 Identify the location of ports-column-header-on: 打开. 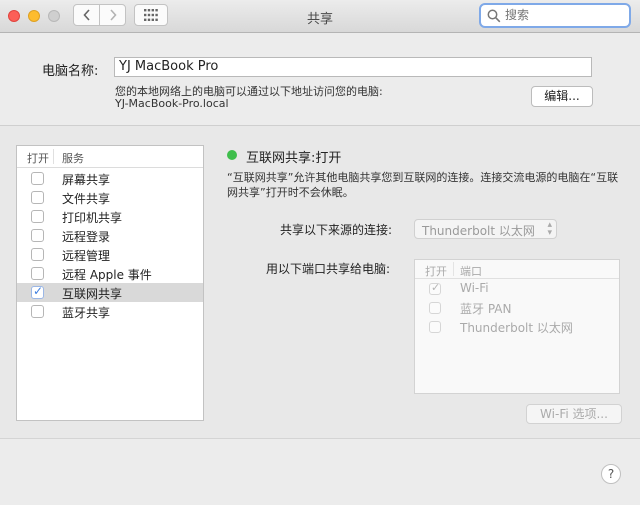
(436, 271).